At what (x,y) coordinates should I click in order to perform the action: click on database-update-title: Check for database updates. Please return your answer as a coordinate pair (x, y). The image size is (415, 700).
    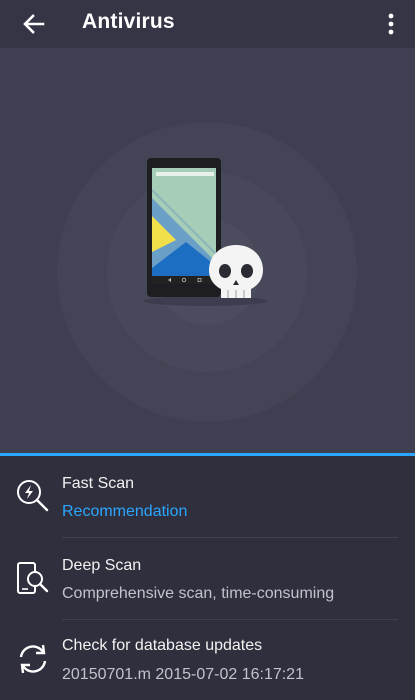
    Looking at the image, I should click on (162, 645).